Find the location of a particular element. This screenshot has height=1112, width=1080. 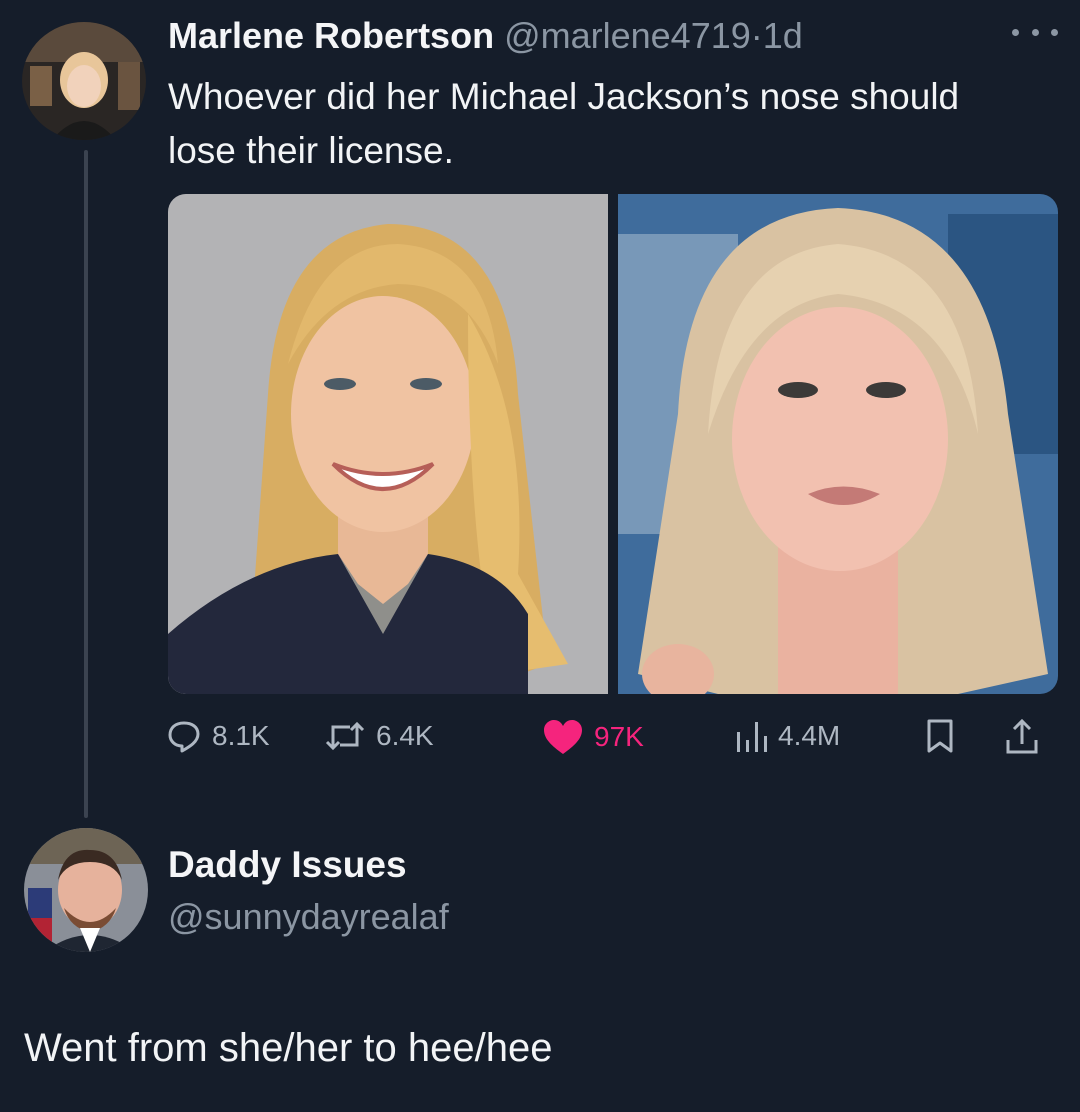

author-handle: @marlene4719 is located at coordinates (627, 35).